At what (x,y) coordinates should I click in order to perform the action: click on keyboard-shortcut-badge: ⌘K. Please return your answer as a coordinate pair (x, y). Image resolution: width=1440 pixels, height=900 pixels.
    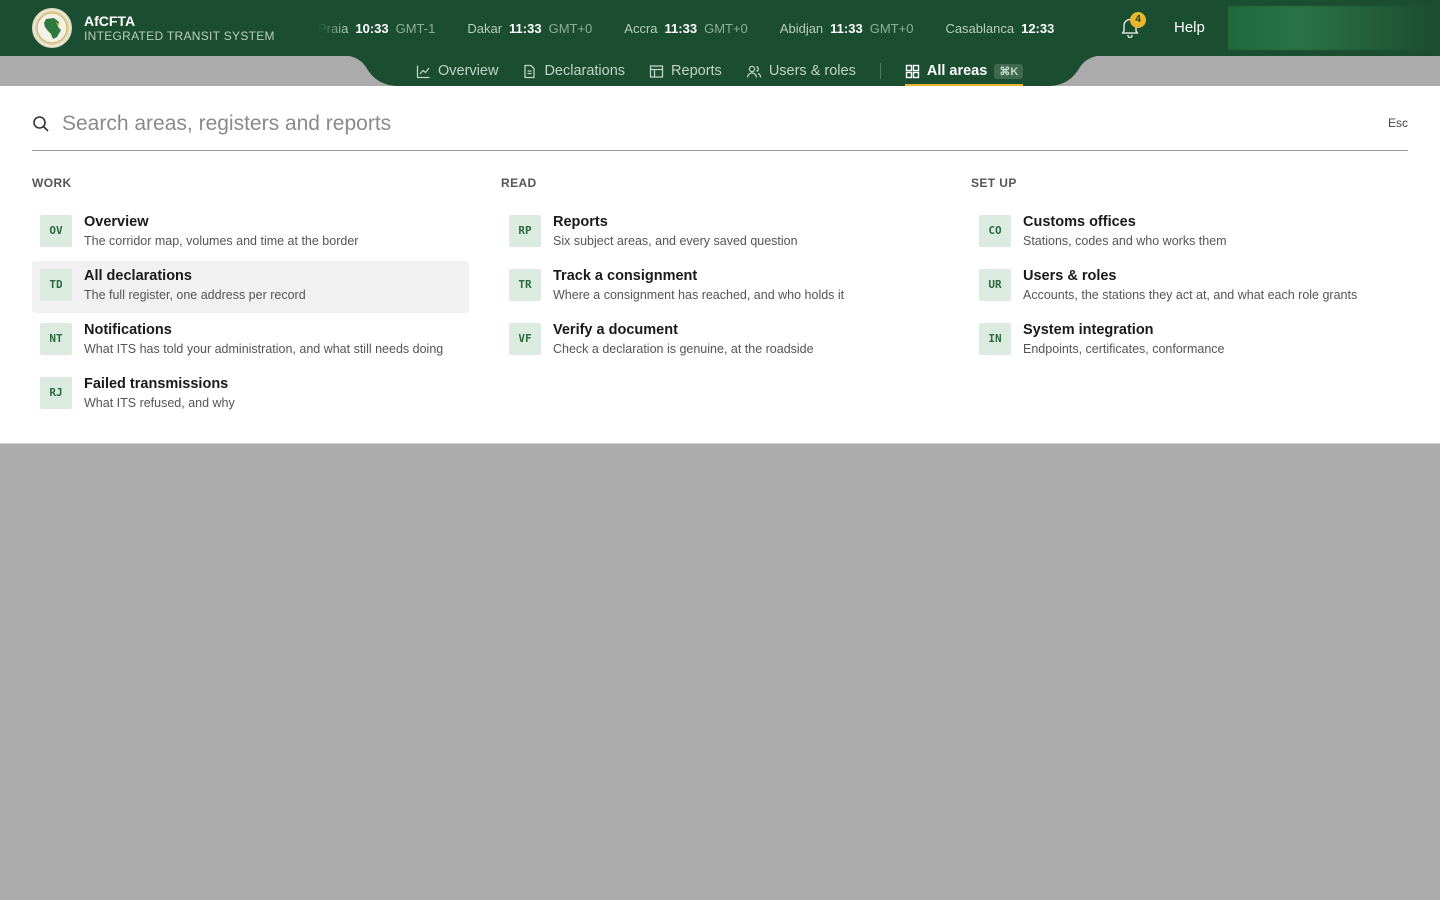
    Looking at the image, I should click on (1009, 71).